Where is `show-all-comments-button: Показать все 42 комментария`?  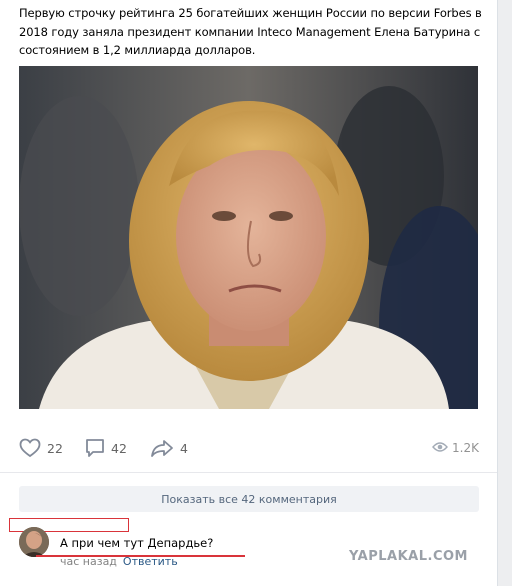
show-all-comments-button: Показать все 42 комментария is located at coordinates (249, 499).